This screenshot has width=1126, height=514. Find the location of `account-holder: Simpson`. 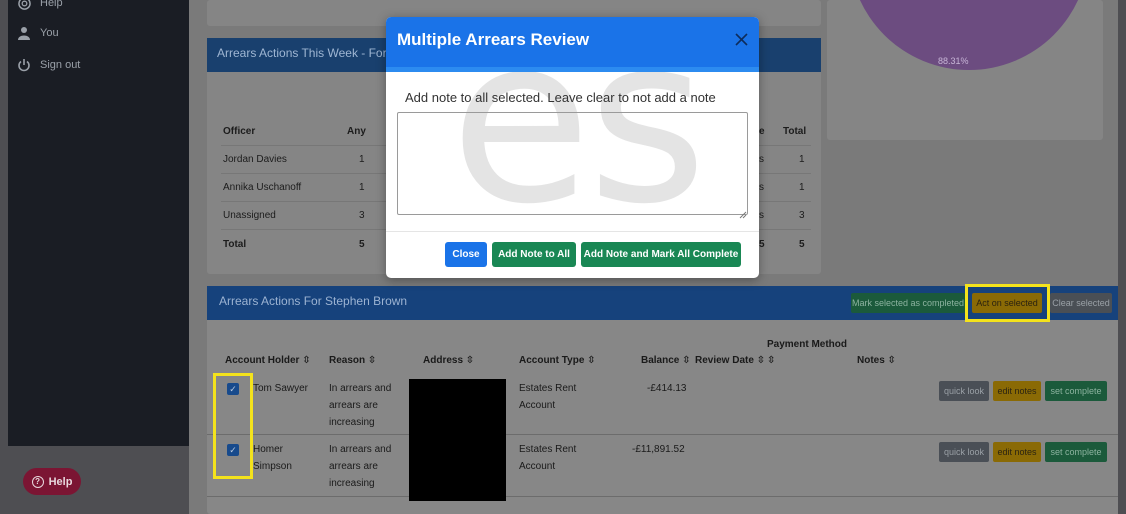

account-holder: Simpson is located at coordinates (272, 466).